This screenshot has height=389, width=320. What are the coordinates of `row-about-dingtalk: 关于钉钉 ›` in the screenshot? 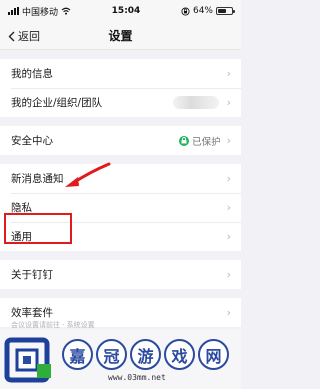 It's located at (120, 274).